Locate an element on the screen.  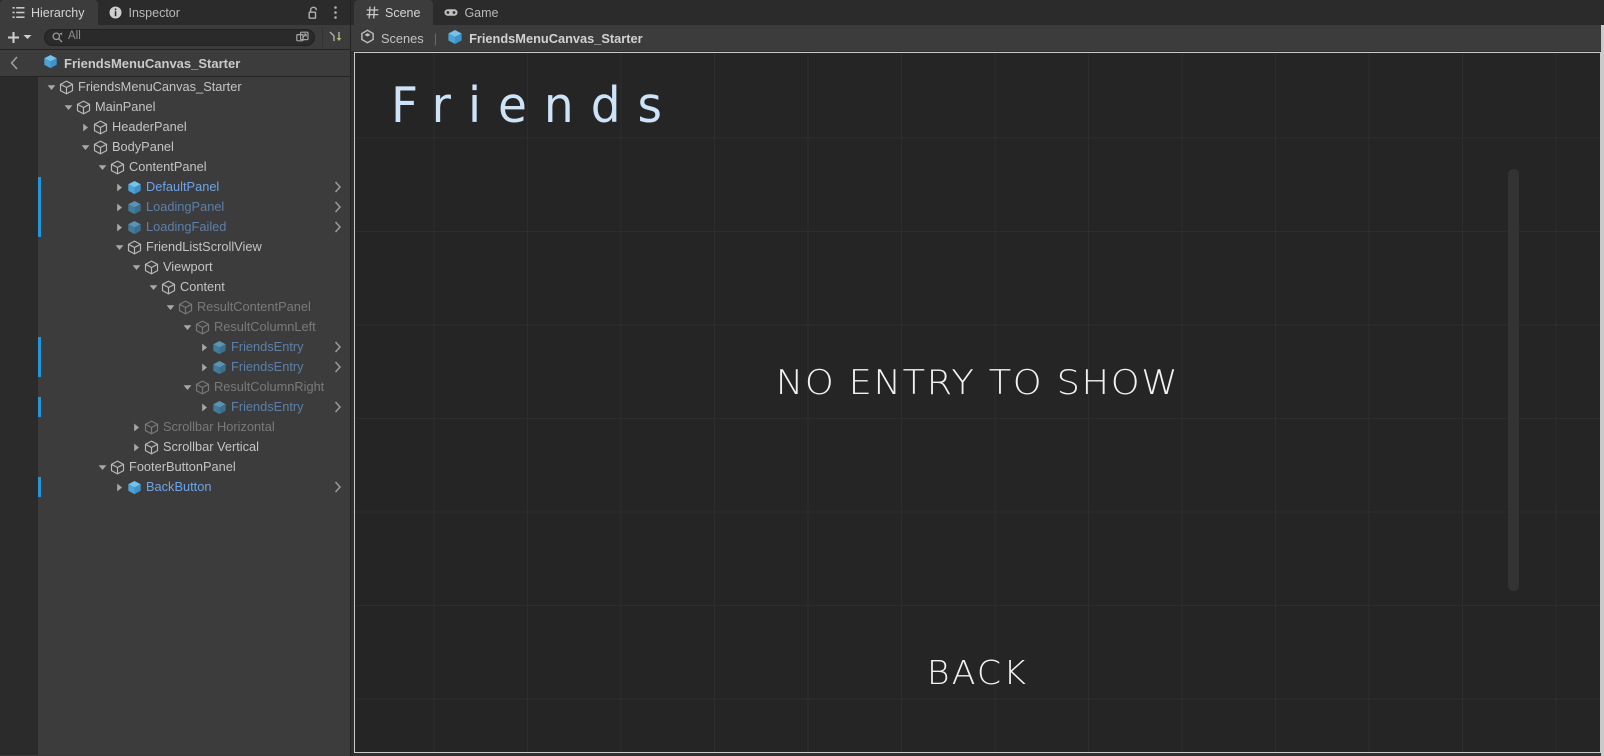
tree-row: Content is located at coordinates (175, 287).